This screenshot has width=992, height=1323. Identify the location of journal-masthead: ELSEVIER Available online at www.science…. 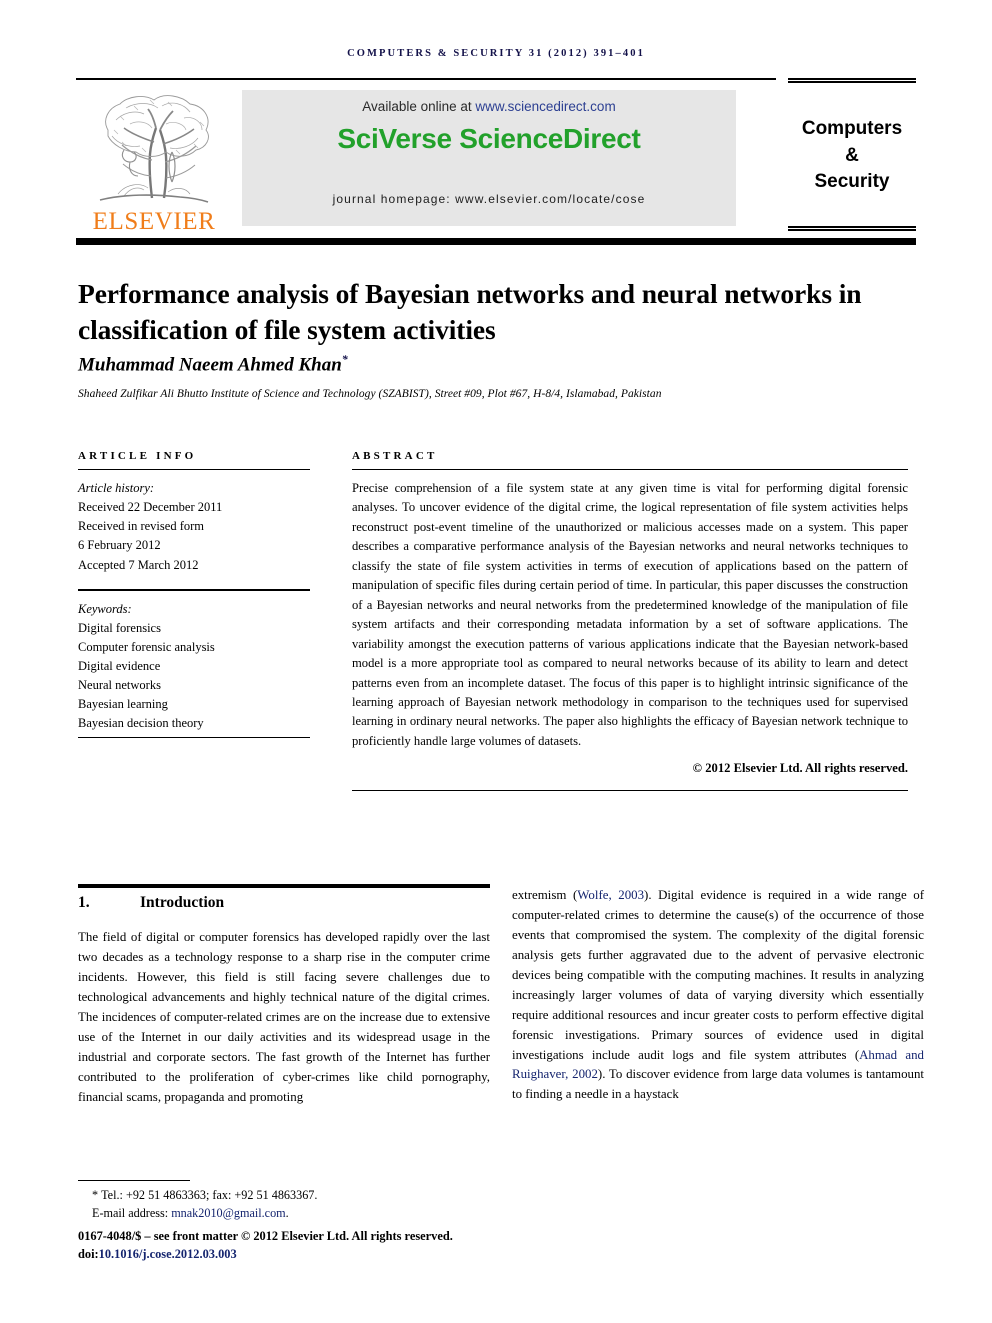
(496, 158).